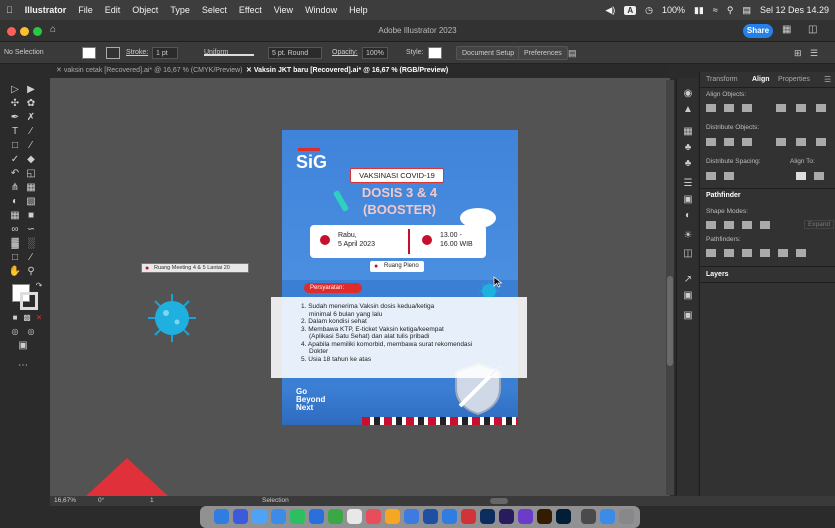 The height and width of the screenshot is (528, 835). I want to click on expand-button: Expand, so click(819, 224).